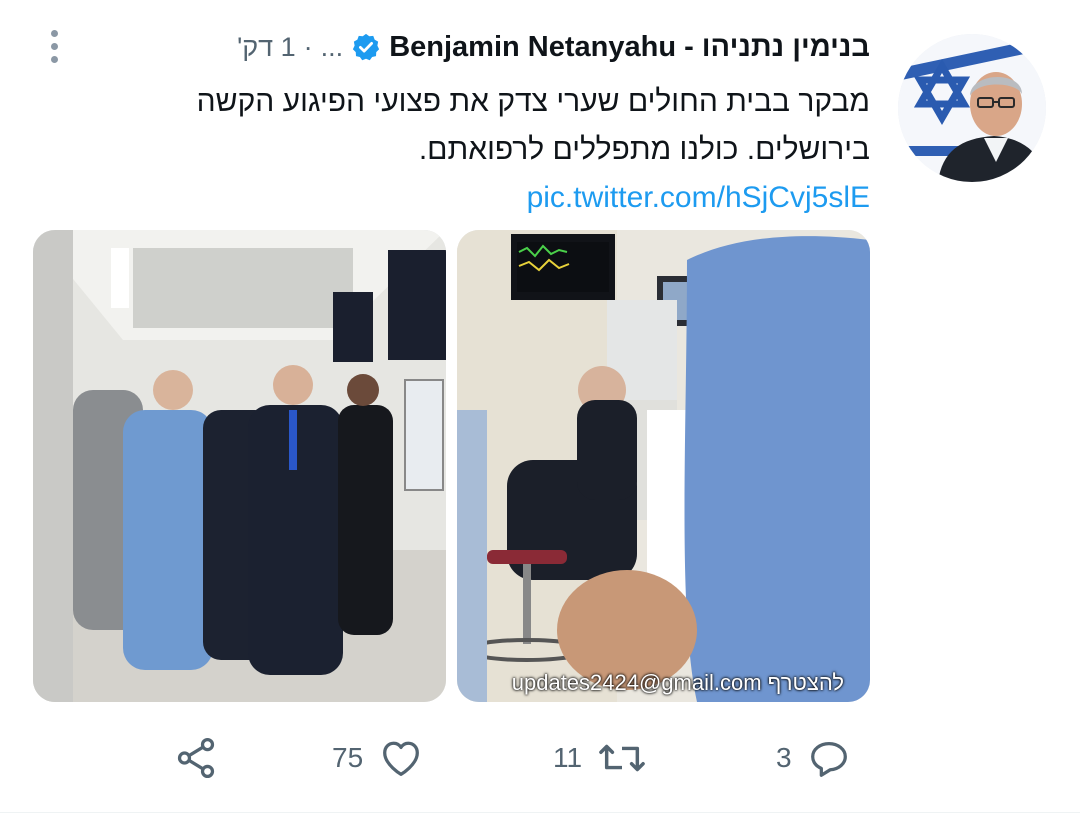 This screenshot has width=1080, height=835. Describe the element at coordinates (972, 108) in the screenshot. I see `avatar` at that location.